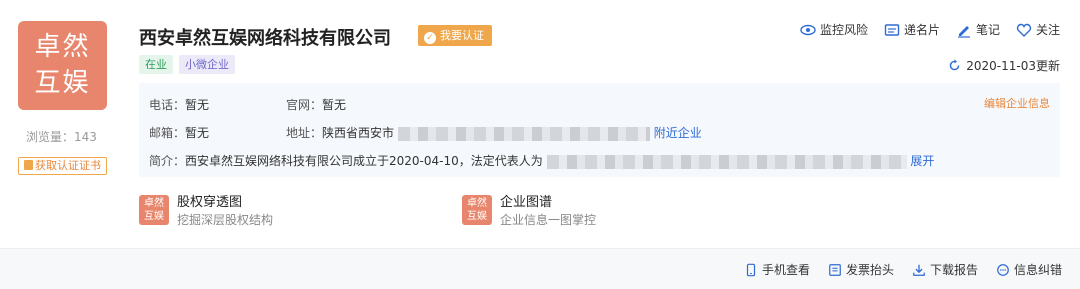 This screenshot has height=289, width=1080. Describe the element at coordinates (869, 270) in the screenshot. I see `invoice-title-label: 发票抬头` at that location.